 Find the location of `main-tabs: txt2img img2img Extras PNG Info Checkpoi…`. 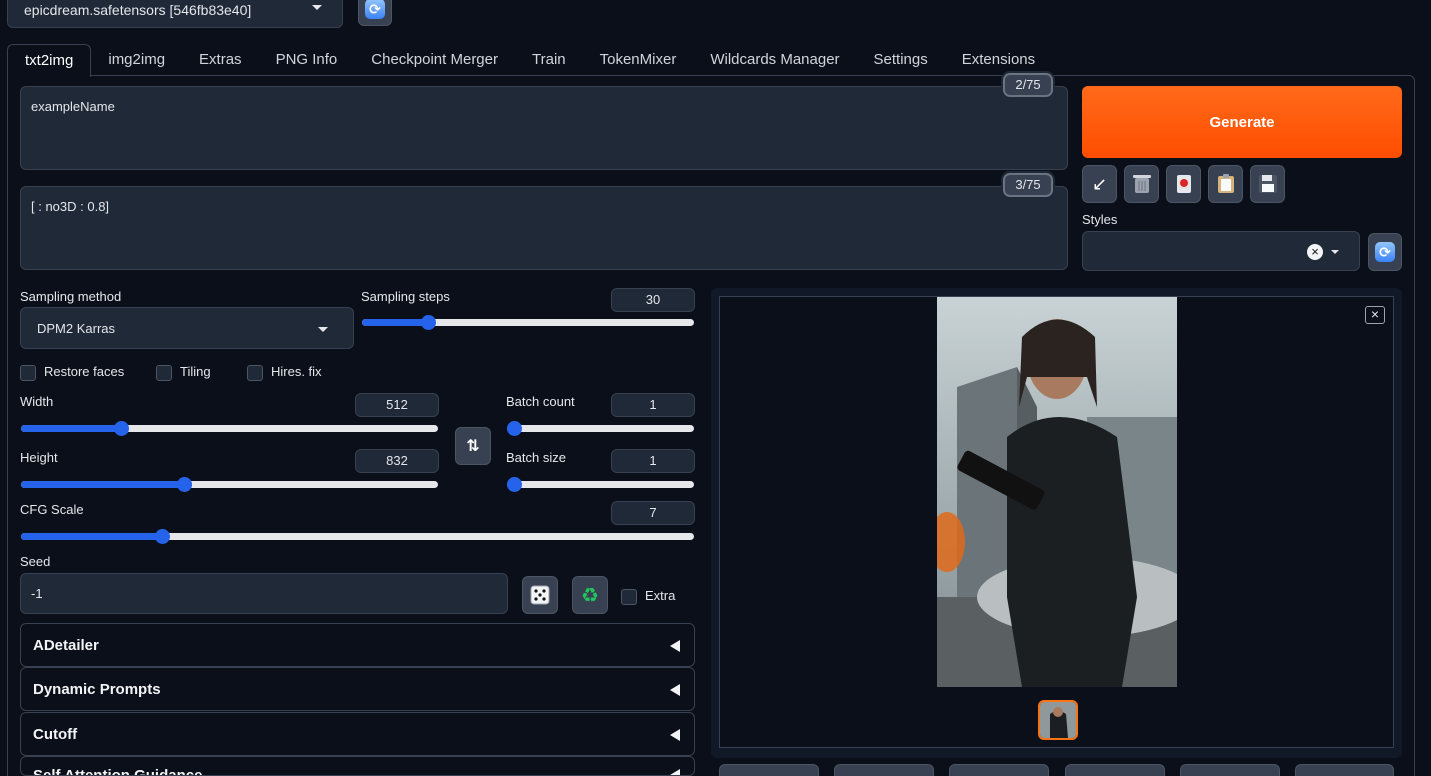

main-tabs: txt2img img2img Extras PNG Info Checkpoi… is located at coordinates (529, 60).